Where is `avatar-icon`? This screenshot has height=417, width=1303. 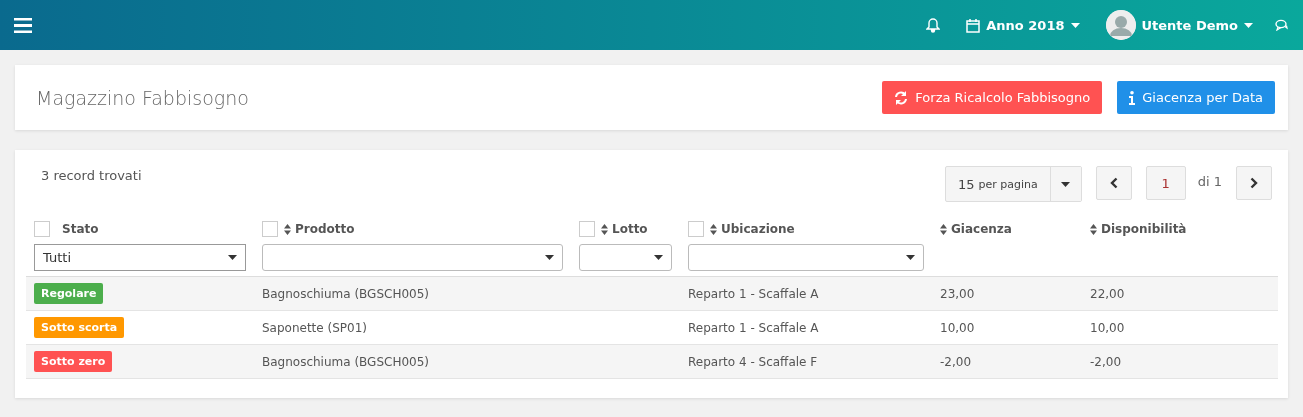 avatar-icon is located at coordinates (1120, 25).